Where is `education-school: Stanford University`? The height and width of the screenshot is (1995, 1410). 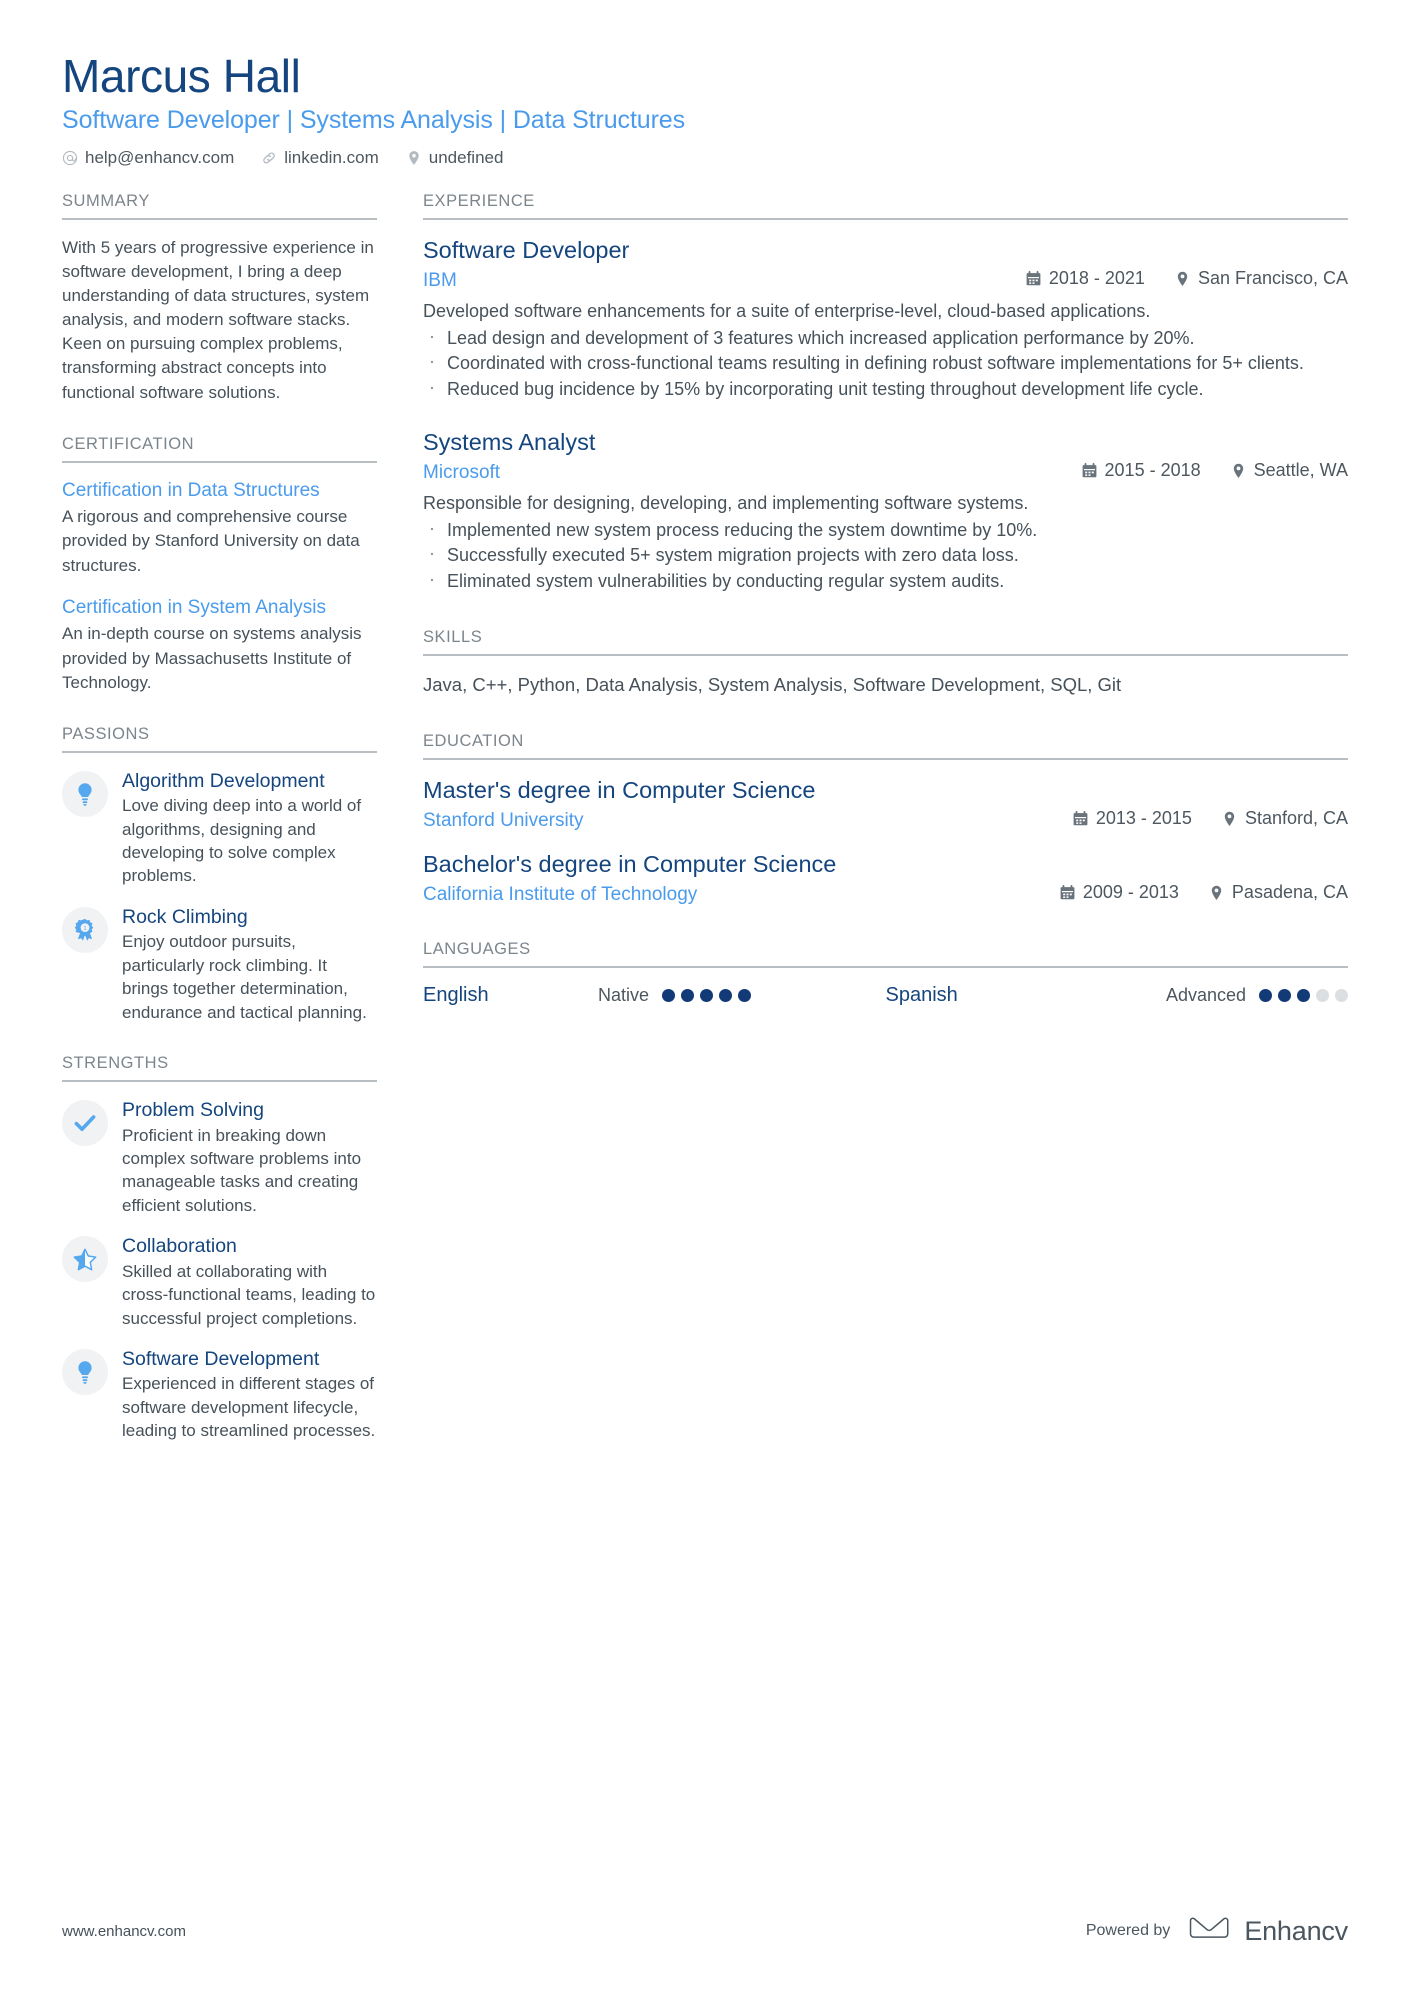
education-school: Stanford University is located at coordinates (503, 821).